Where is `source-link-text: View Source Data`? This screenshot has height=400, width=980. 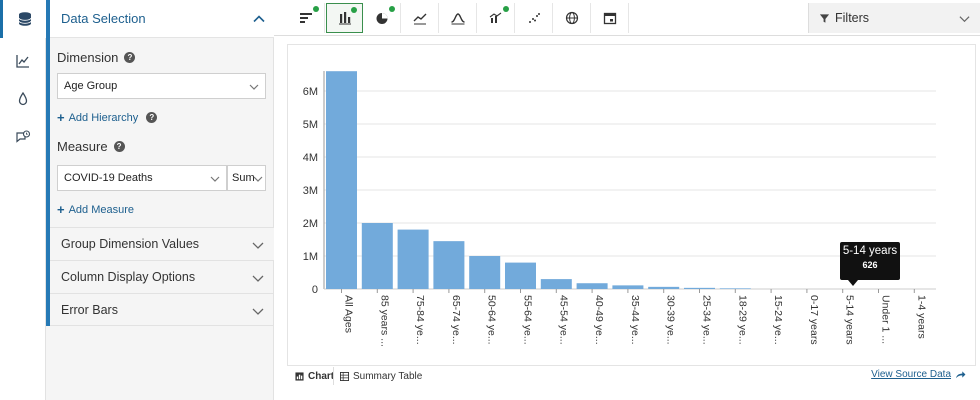 source-link-text: View Source Data is located at coordinates (911, 374).